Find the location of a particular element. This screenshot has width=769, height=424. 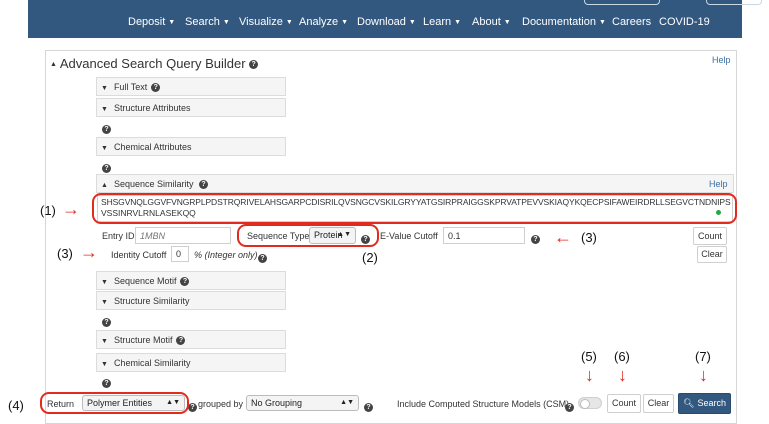

return-label: Return is located at coordinates (61, 404).